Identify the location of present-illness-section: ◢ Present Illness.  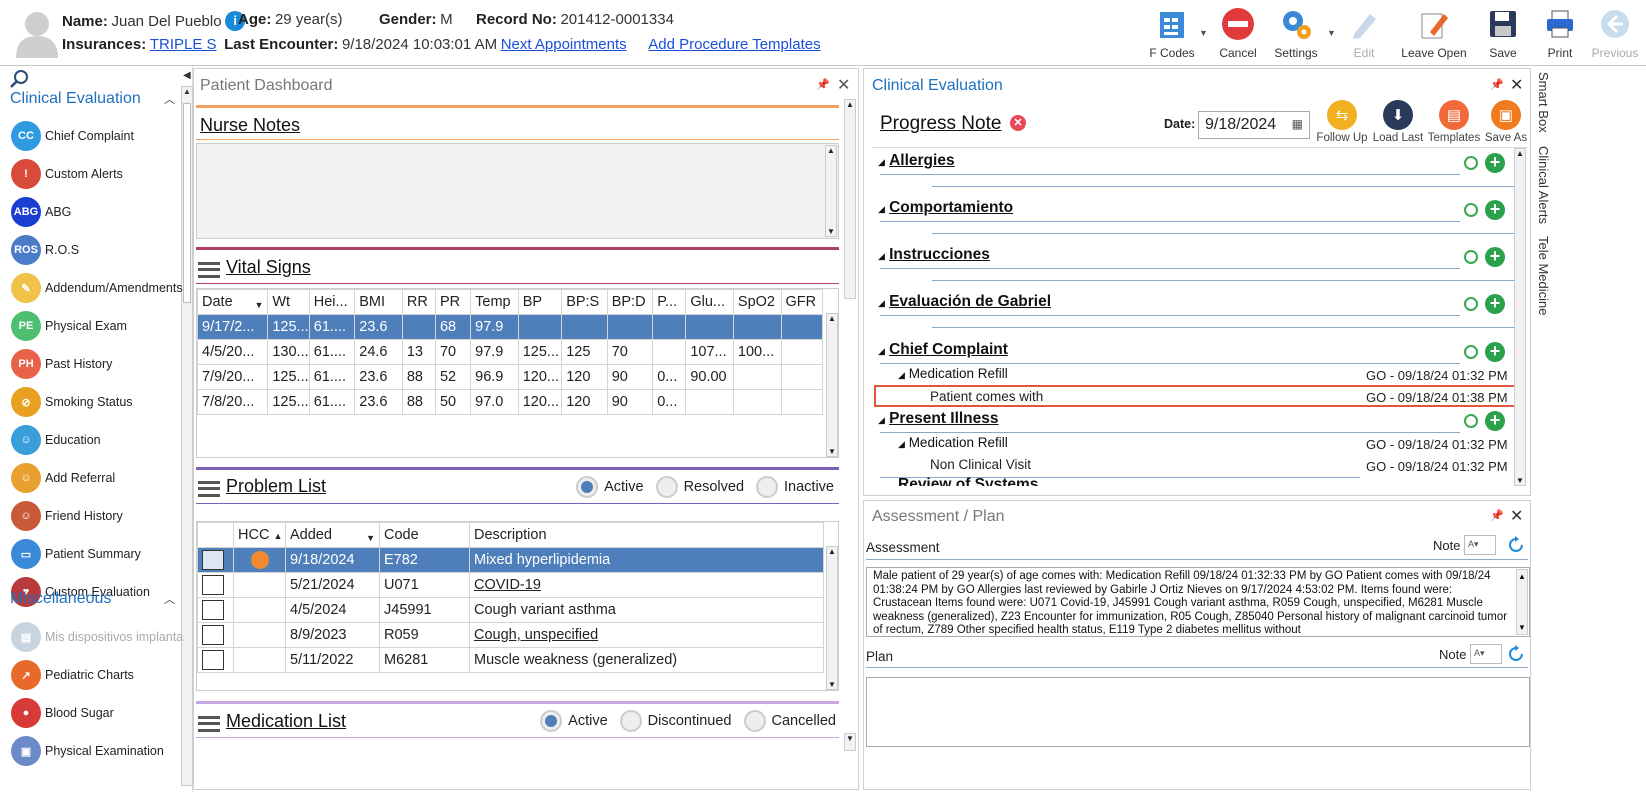
(938, 419).